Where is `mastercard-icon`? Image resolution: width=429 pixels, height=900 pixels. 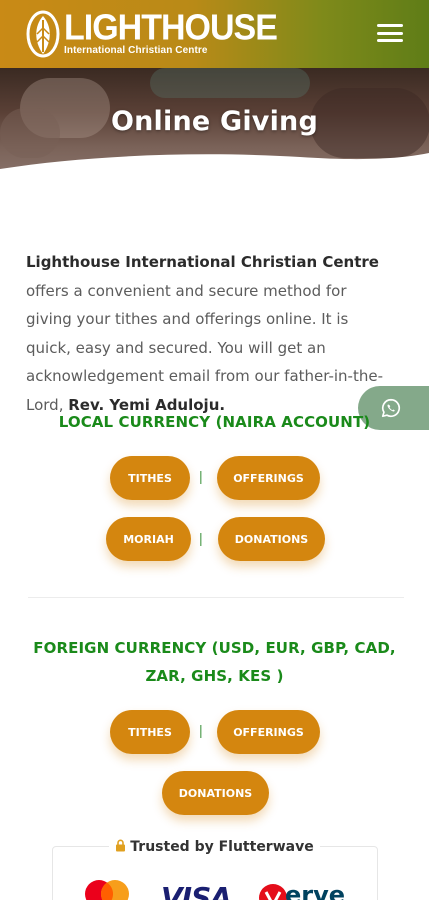
mastercard-icon is located at coordinates (107, 890).